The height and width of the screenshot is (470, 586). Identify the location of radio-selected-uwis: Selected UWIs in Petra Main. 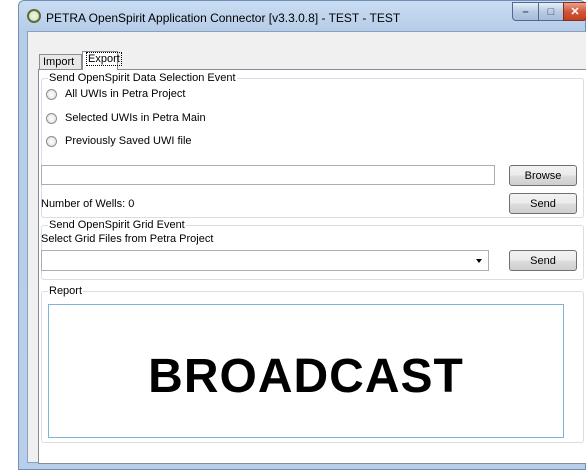
(126, 118).